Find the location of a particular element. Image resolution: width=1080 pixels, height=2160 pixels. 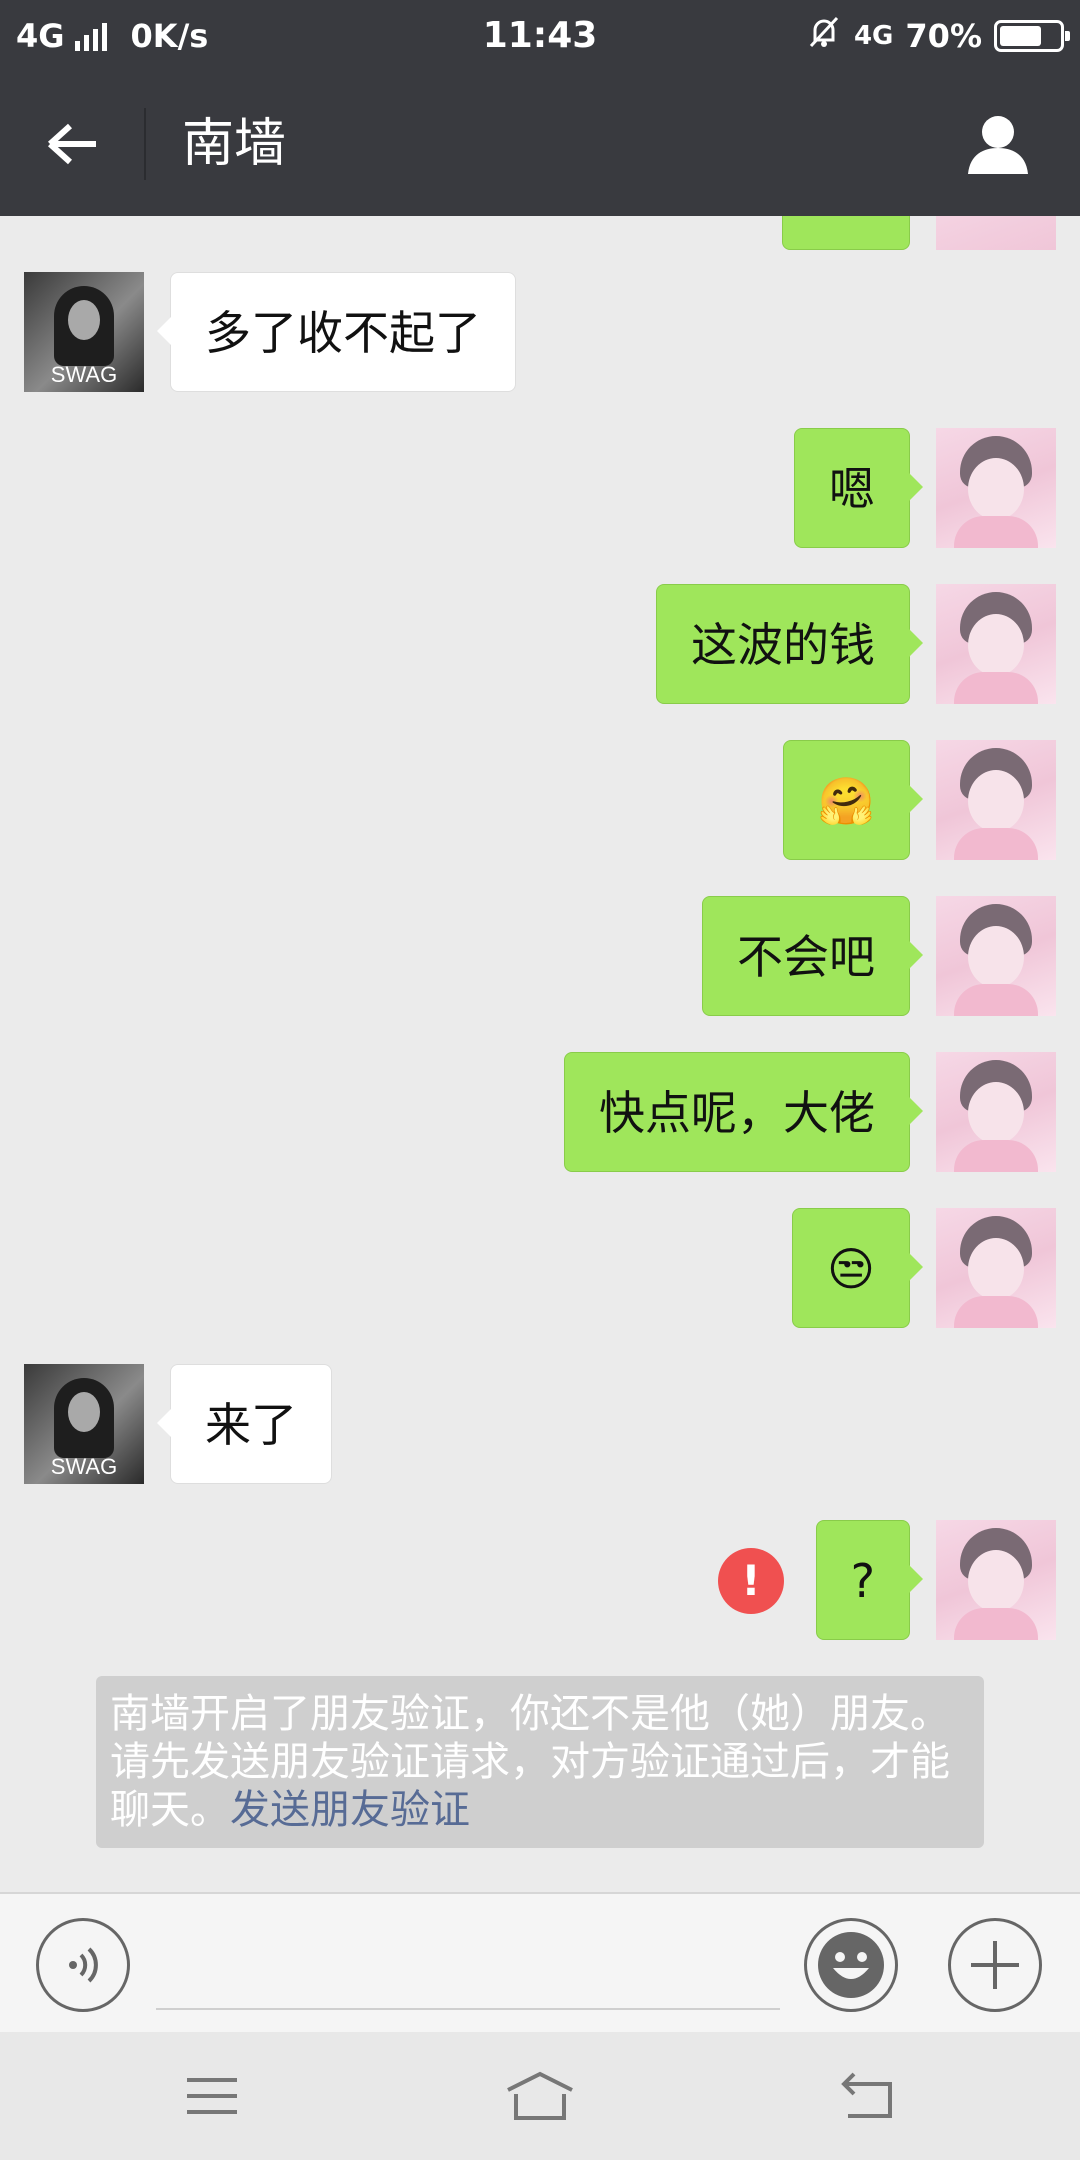

partial-bubble is located at coordinates (846, 233).